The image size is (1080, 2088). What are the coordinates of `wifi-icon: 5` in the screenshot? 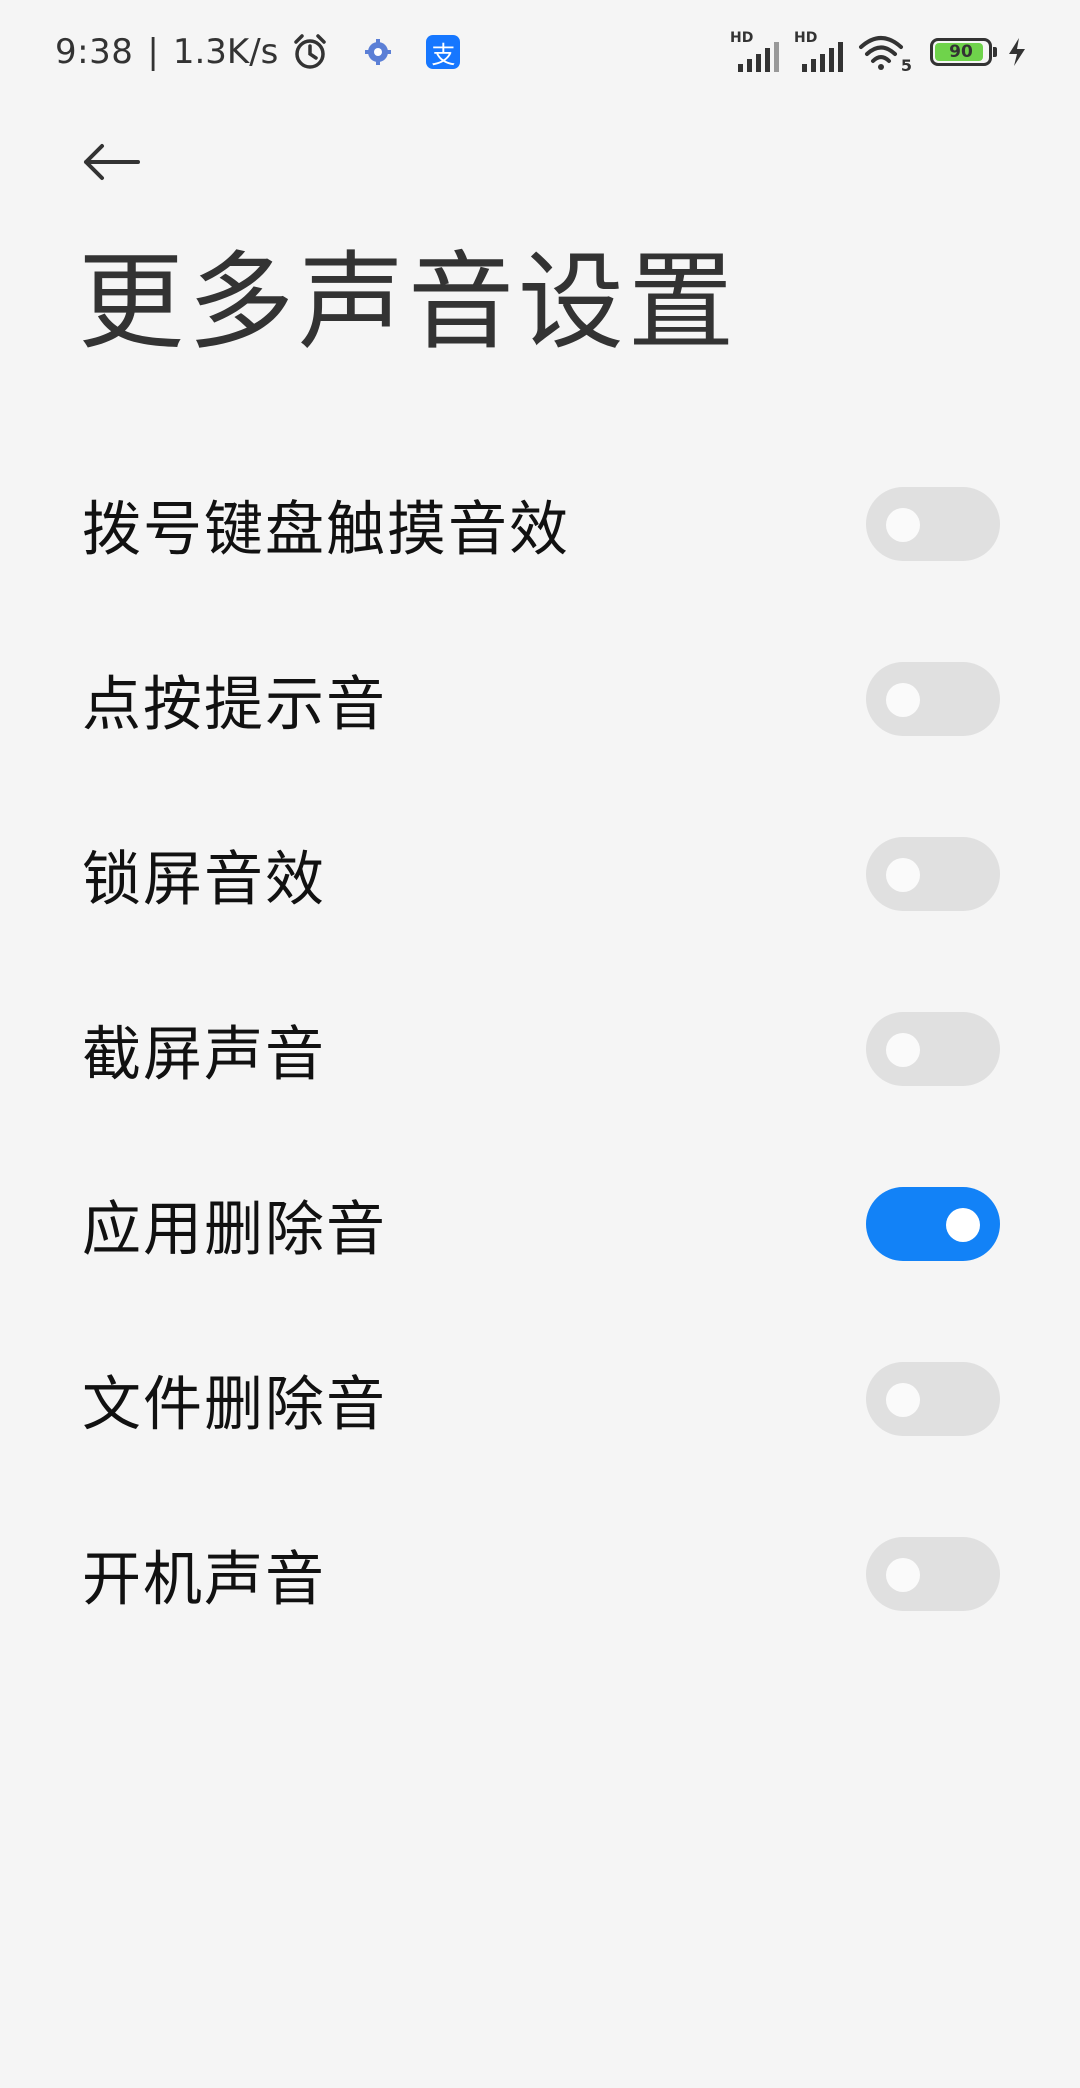 It's located at (885, 53).